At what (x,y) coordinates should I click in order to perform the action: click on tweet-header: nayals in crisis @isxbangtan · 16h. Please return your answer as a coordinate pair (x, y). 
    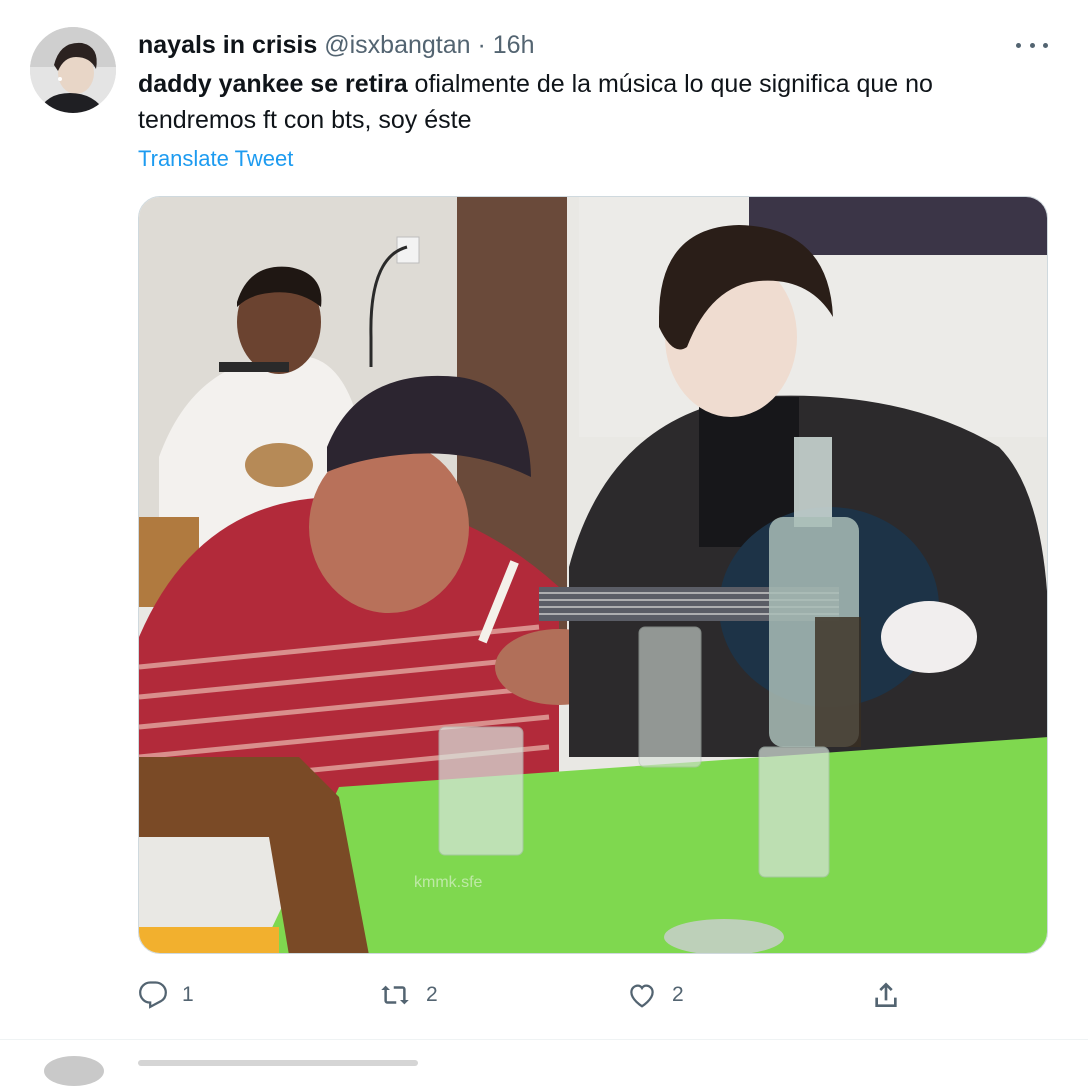
    Looking at the image, I should click on (336, 45).